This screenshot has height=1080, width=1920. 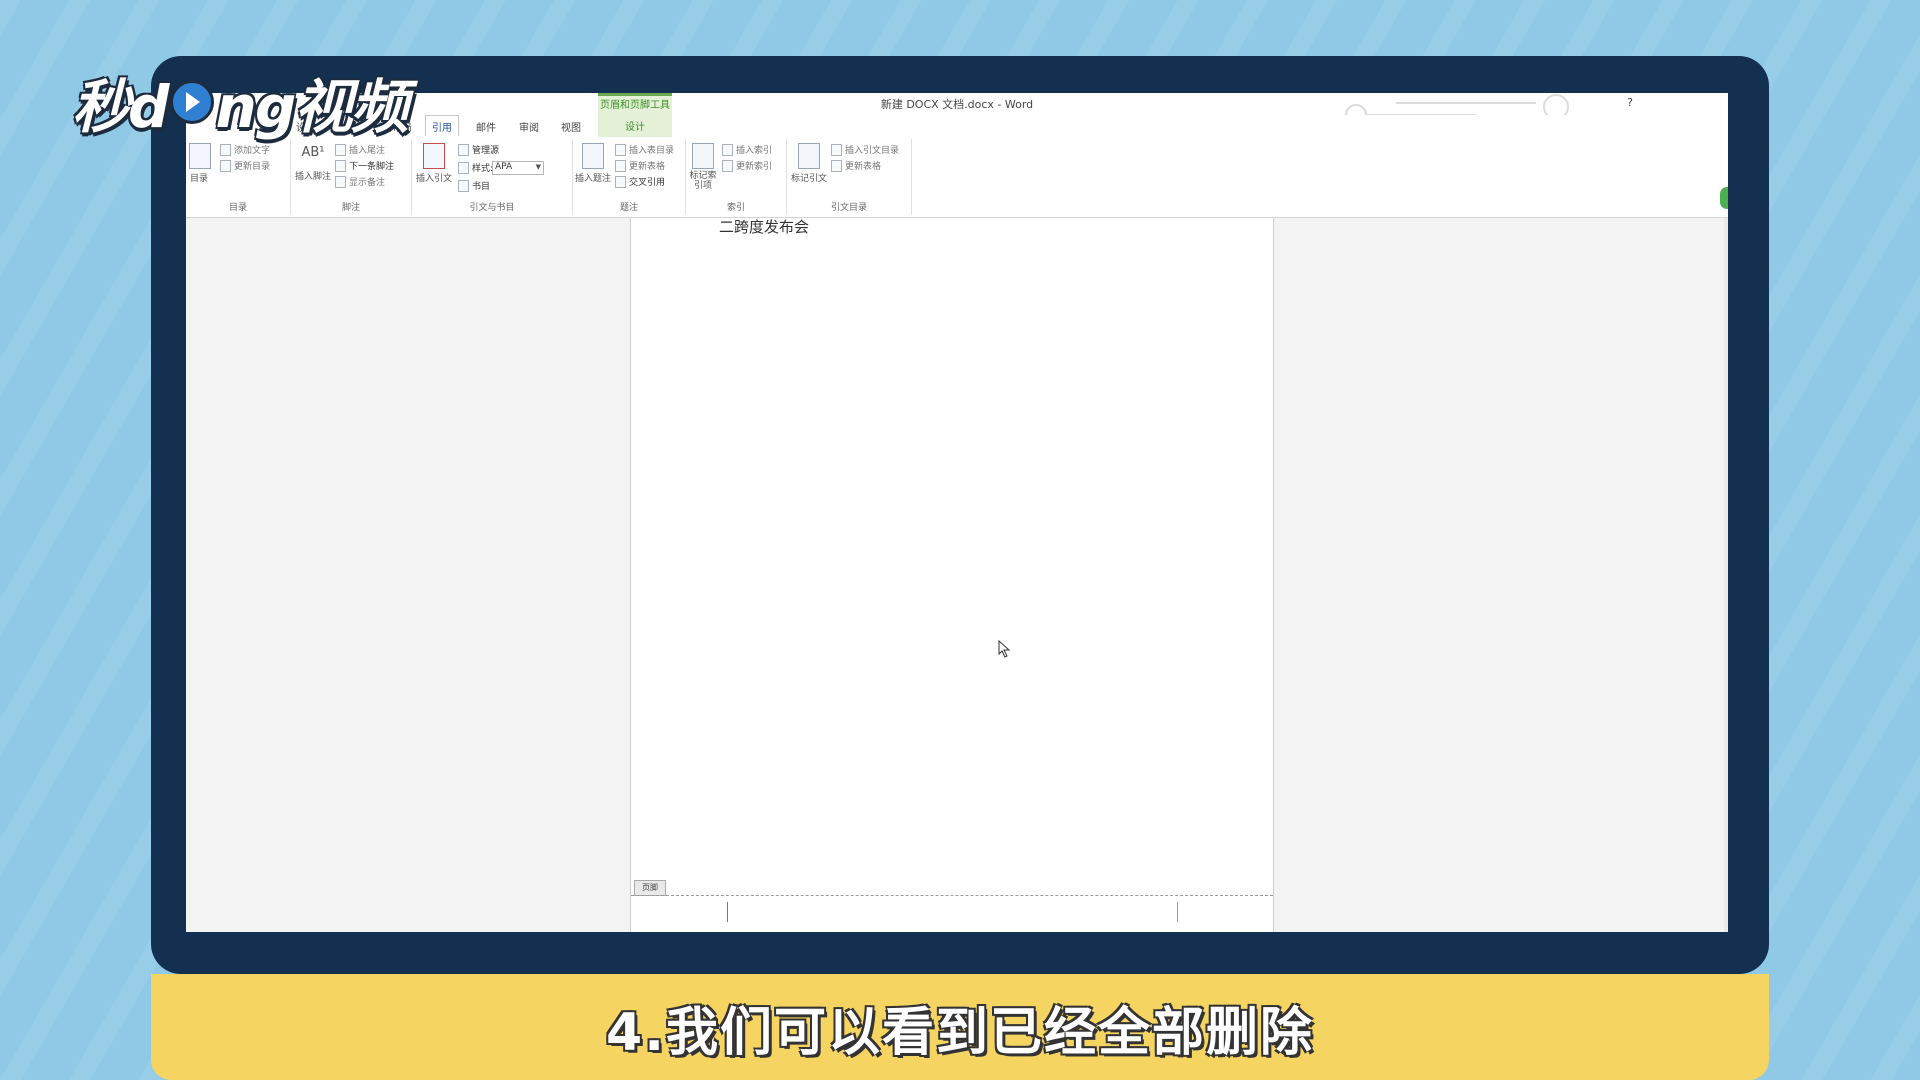 I want to click on update-toa-button: 更新表格, so click(x=856, y=165).